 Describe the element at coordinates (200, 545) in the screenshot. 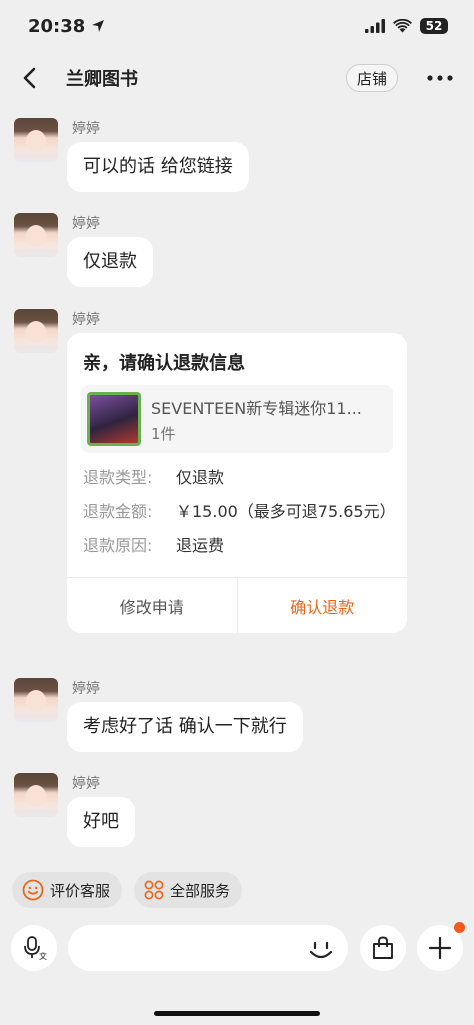

I see `row-value: 退运费` at that location.